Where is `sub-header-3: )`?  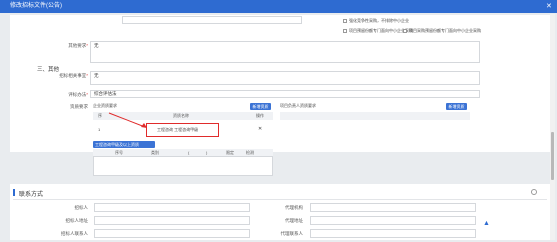
sub-header-3: ) is located at coordinates (207, 152).